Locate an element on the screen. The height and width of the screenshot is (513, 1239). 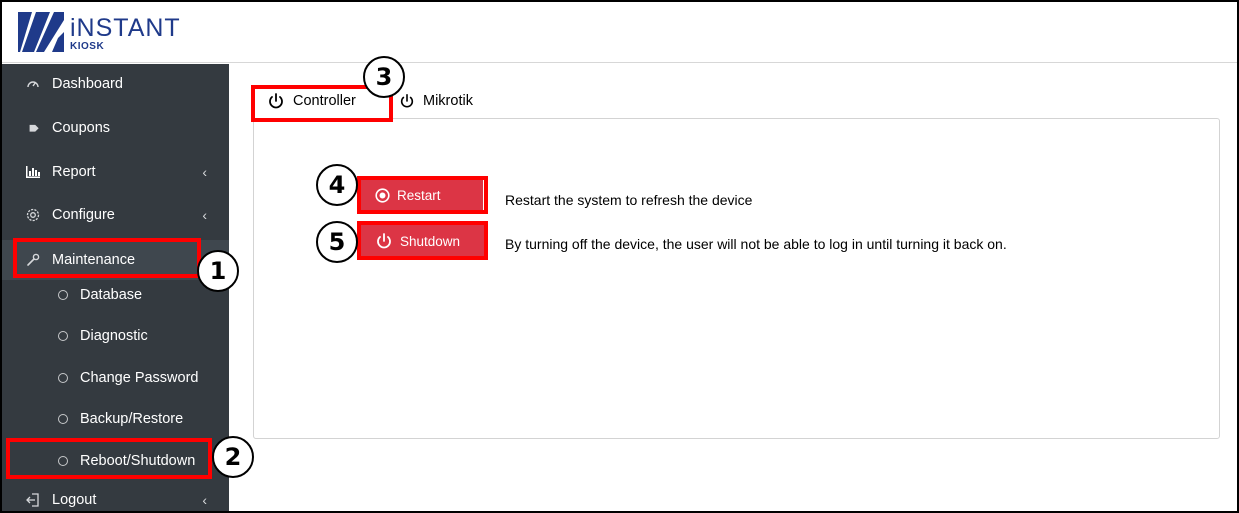
brand-sub: KIOSK is located at coordinates (87, 46).